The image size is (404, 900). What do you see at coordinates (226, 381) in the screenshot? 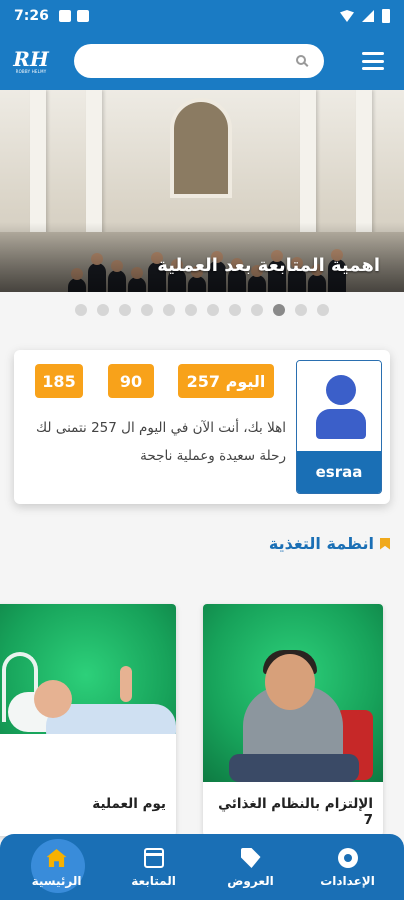
I see `day-badge: اليوم 257` at bounding box center [226, 381].